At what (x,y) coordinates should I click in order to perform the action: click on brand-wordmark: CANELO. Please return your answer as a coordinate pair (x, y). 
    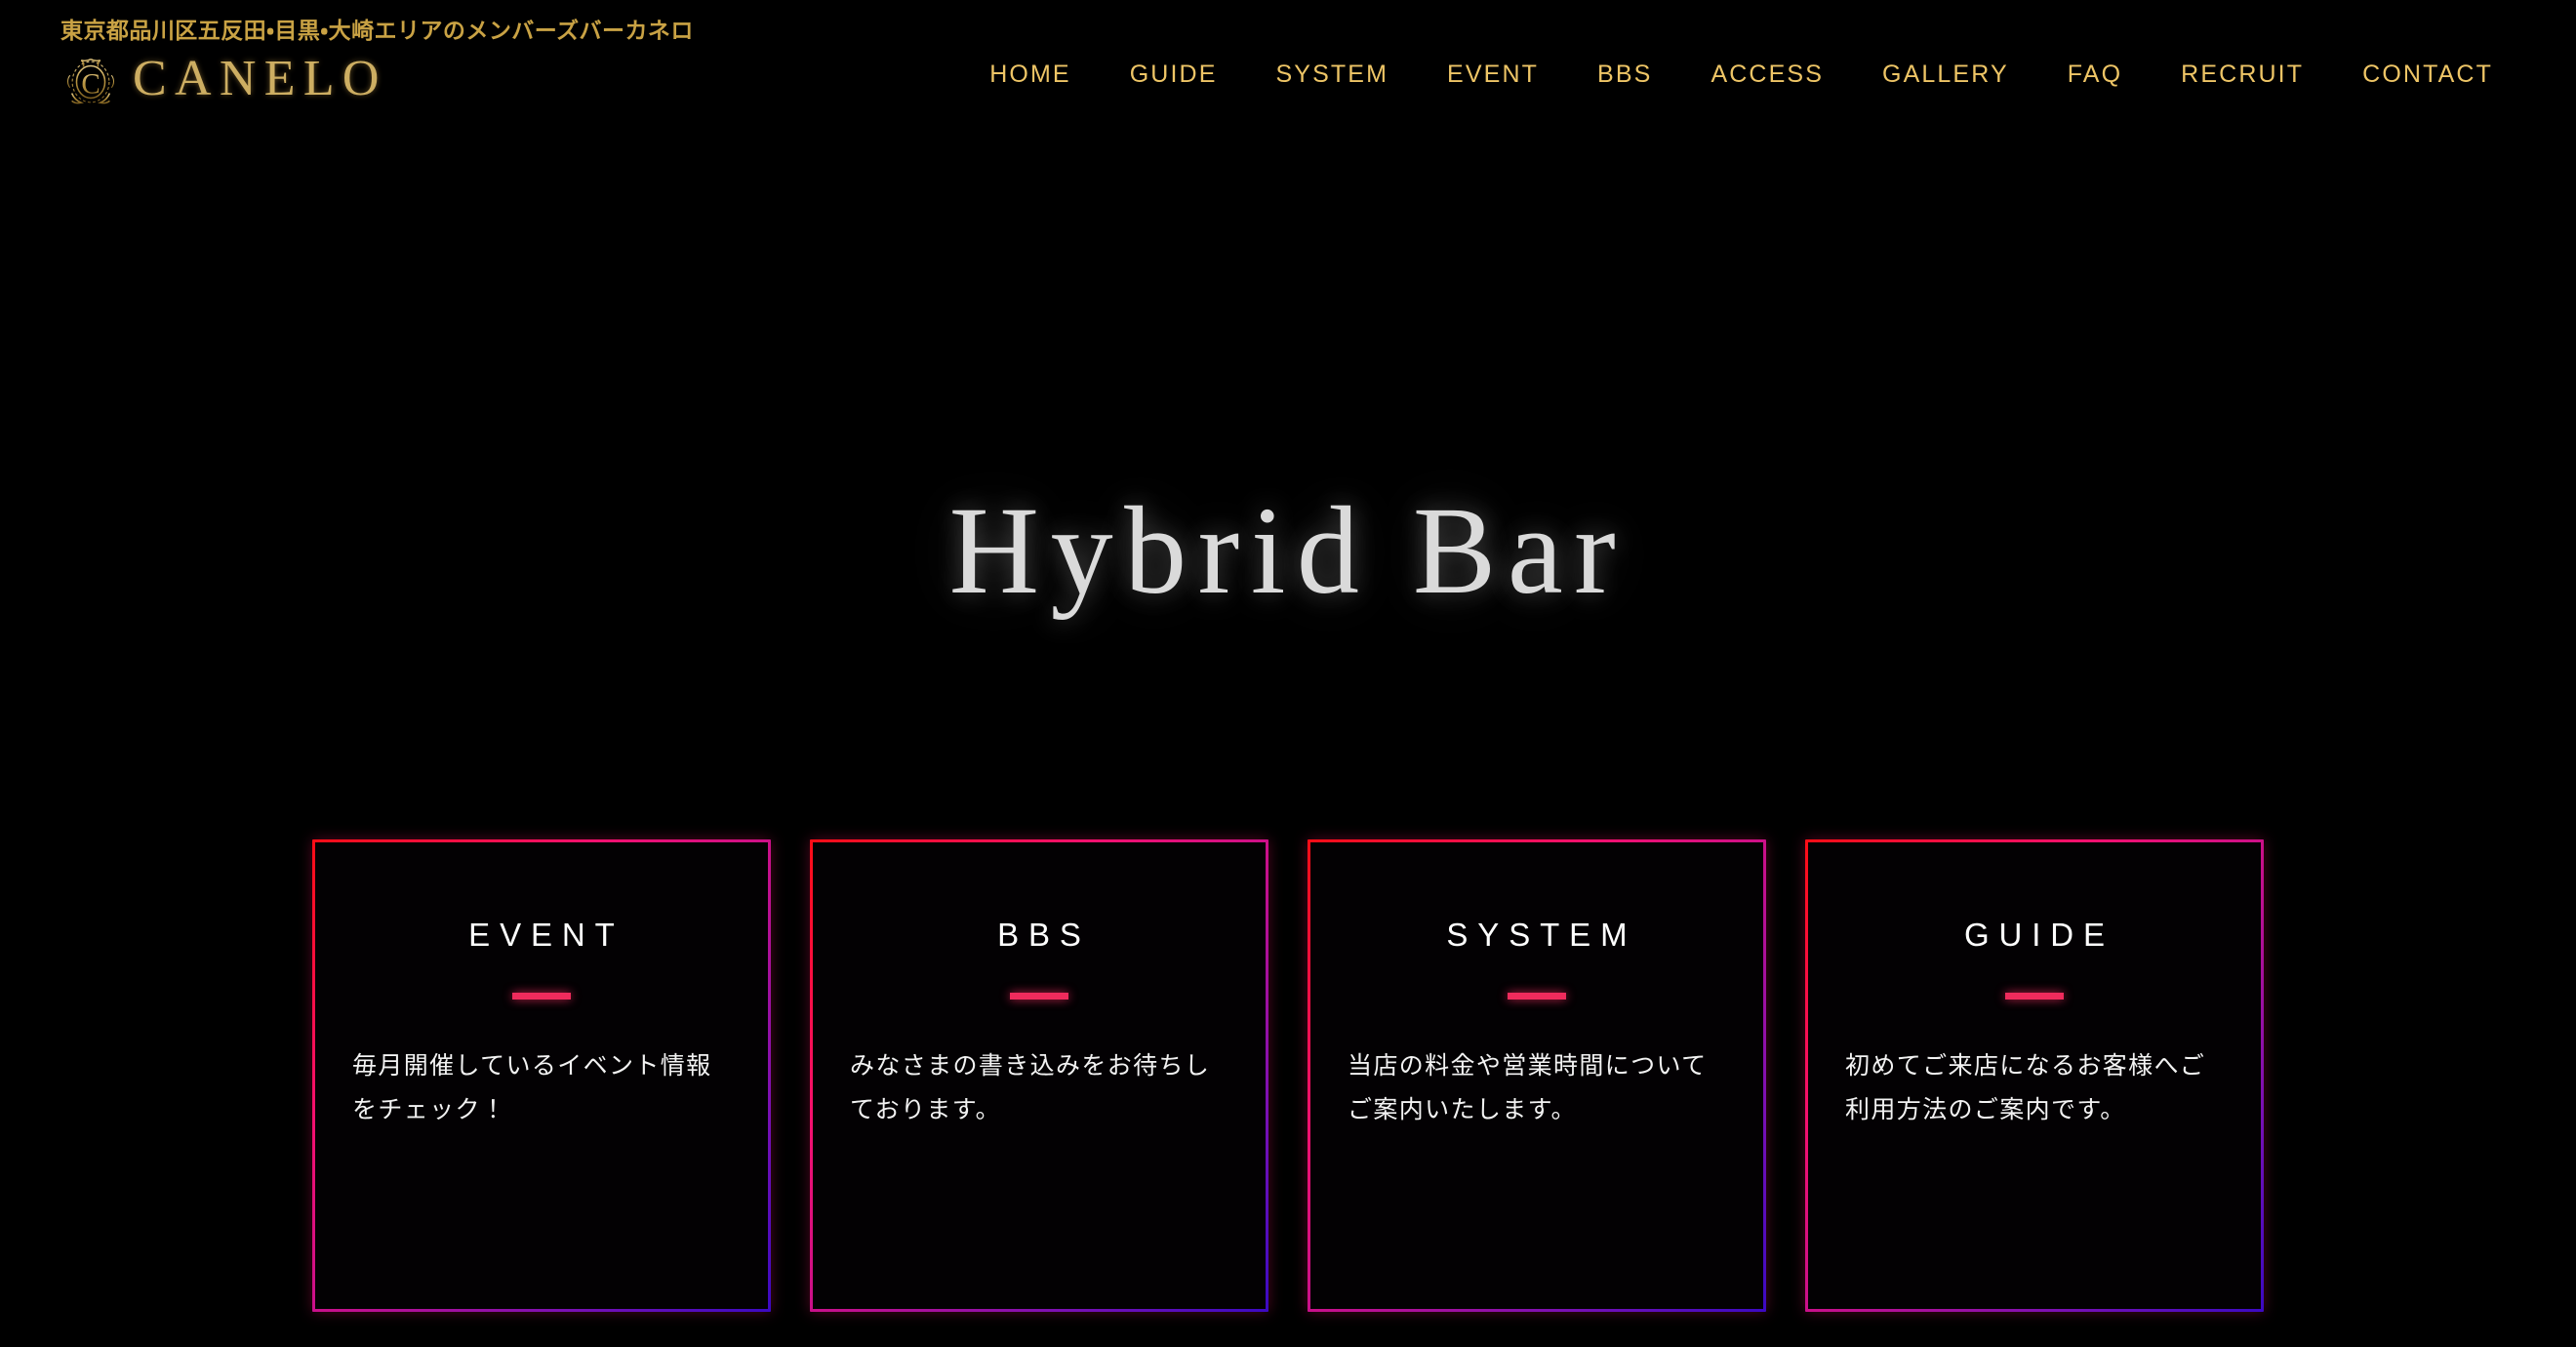
    Looking at the image, I should click on (260, 78).